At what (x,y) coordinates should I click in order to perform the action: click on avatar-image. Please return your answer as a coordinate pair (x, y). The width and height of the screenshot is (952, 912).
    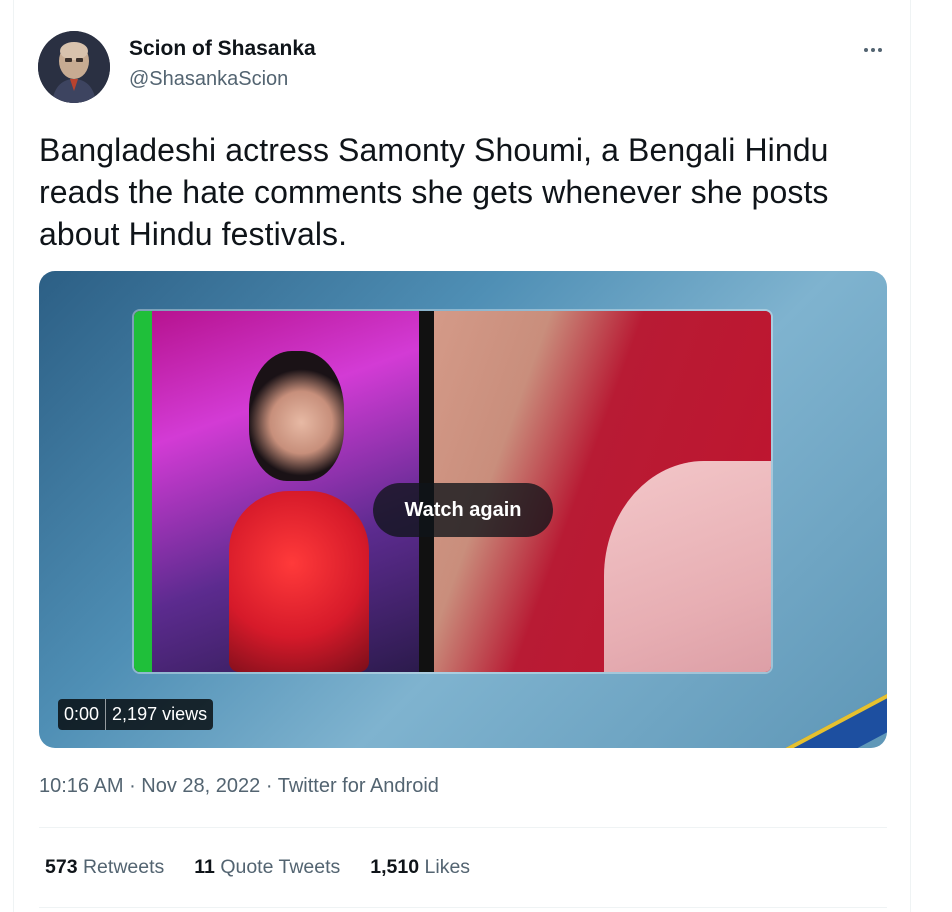
    Looking at the image, I should click on (74, 67).